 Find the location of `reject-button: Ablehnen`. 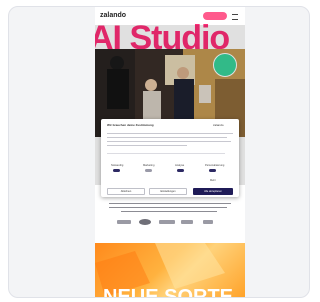

reject-button: Ablehnen is located at coordinates (126, 191).